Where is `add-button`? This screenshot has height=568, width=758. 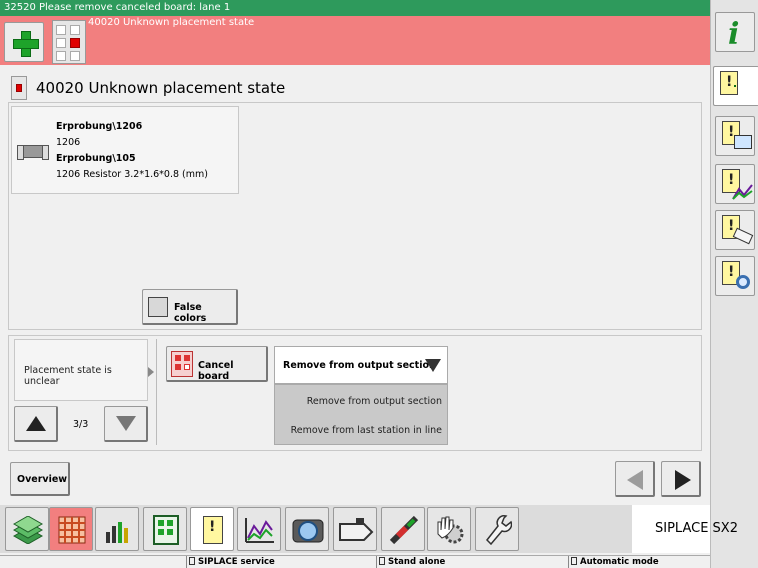
add-button is located at coordinates (24, 42).